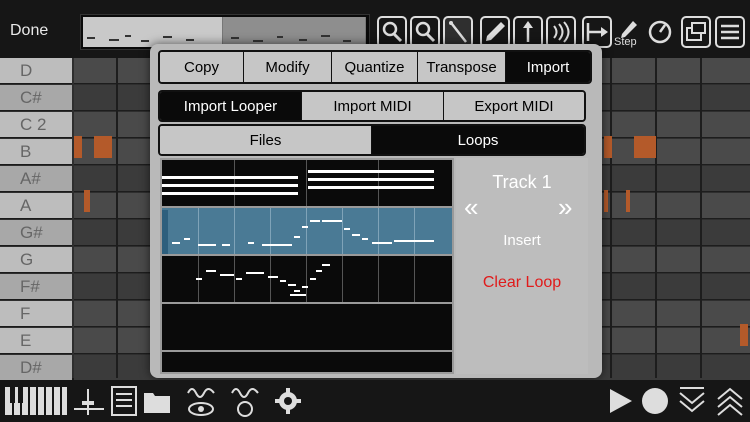 Image resolution: width=750 pixels, height=422 pixels. Describe the element at coordinates (36, 71) in the screenshot. I see `piano-key: D` at that location.